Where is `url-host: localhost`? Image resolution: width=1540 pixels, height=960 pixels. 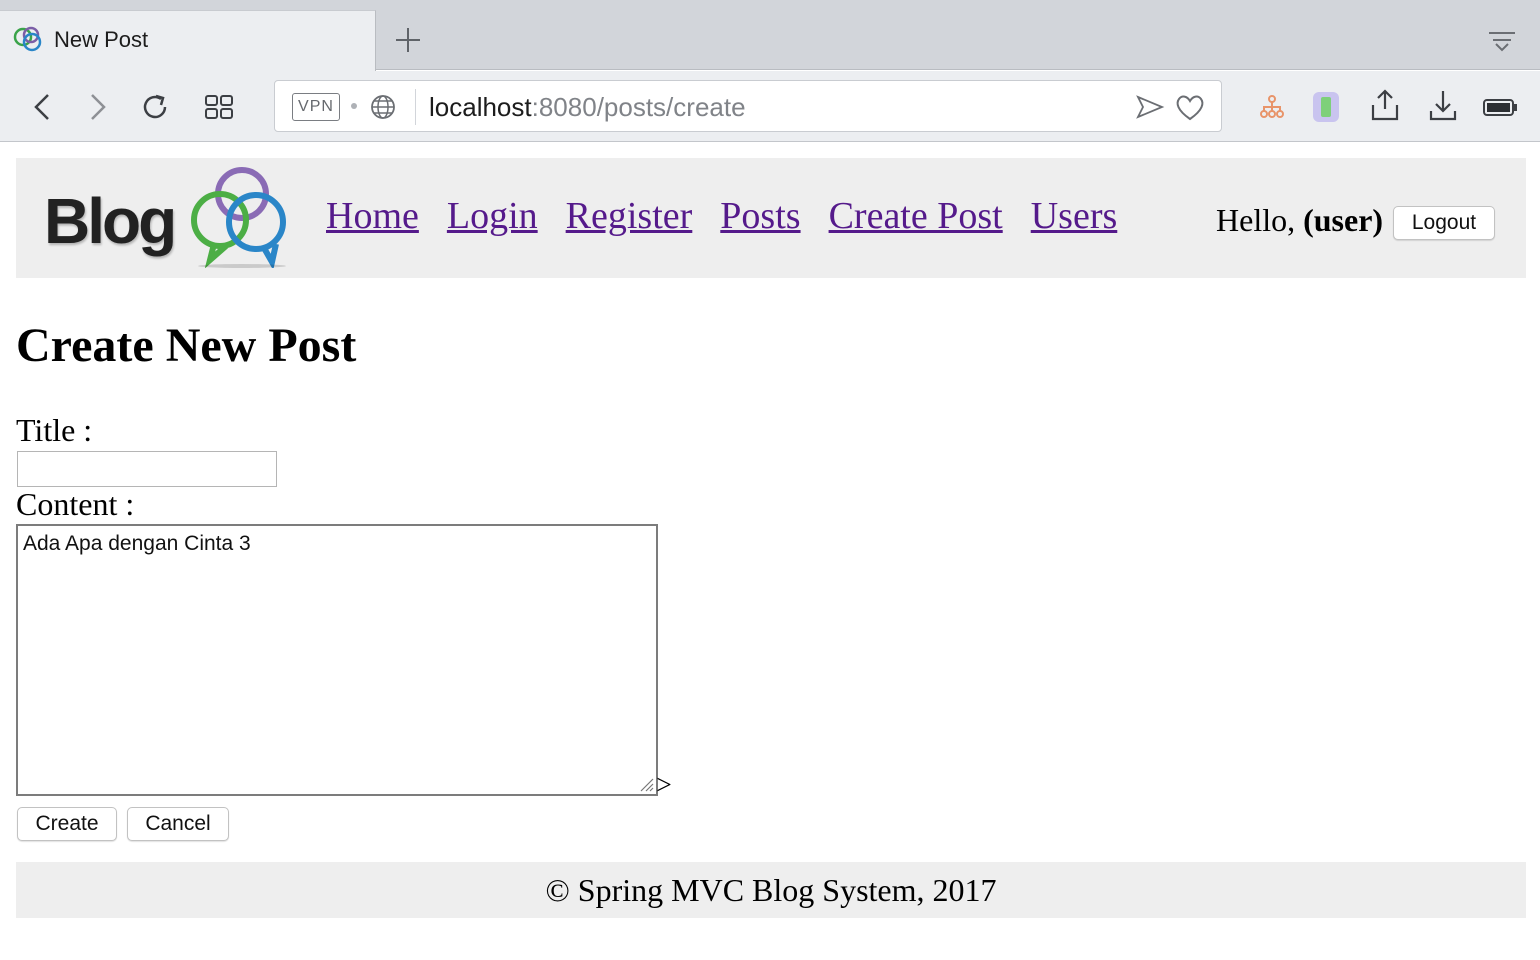 url-host: localhost is located at coordinates (480, 107).